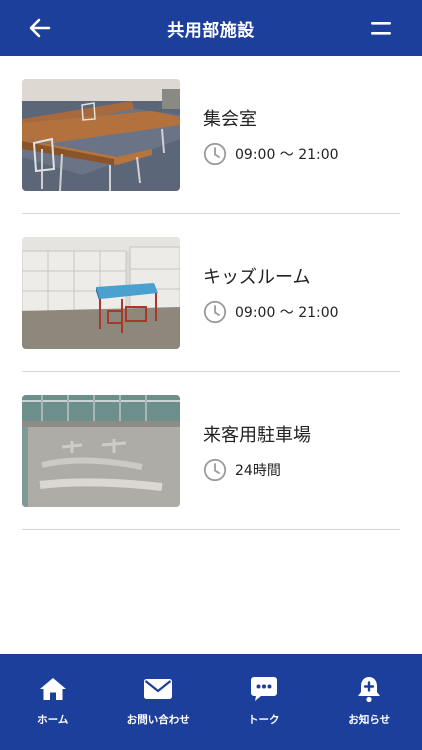 The height and width of the screenshot is (750, 422). I want to click on page-title: 共用部施設, so click(211, 30).